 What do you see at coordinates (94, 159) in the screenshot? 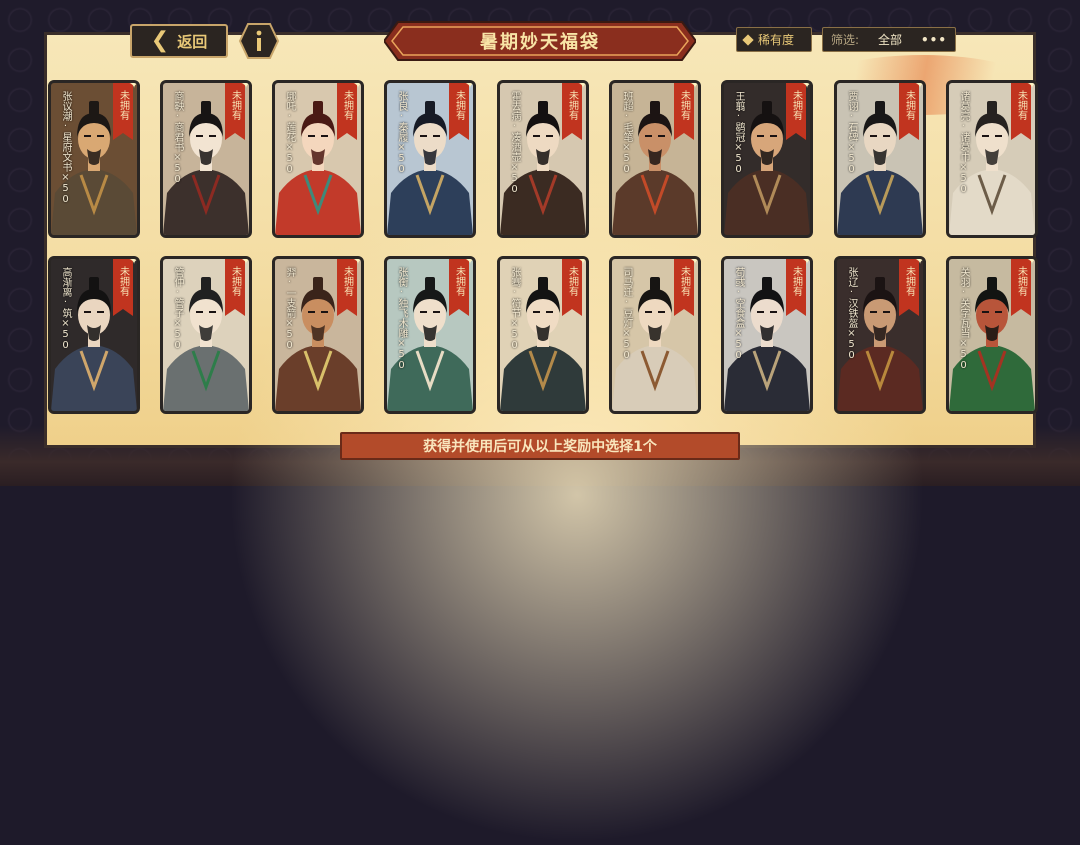
I see `reward-card: 张议潮·星府文书×50 未拥有 ✦` at bounding box center [94, 159].